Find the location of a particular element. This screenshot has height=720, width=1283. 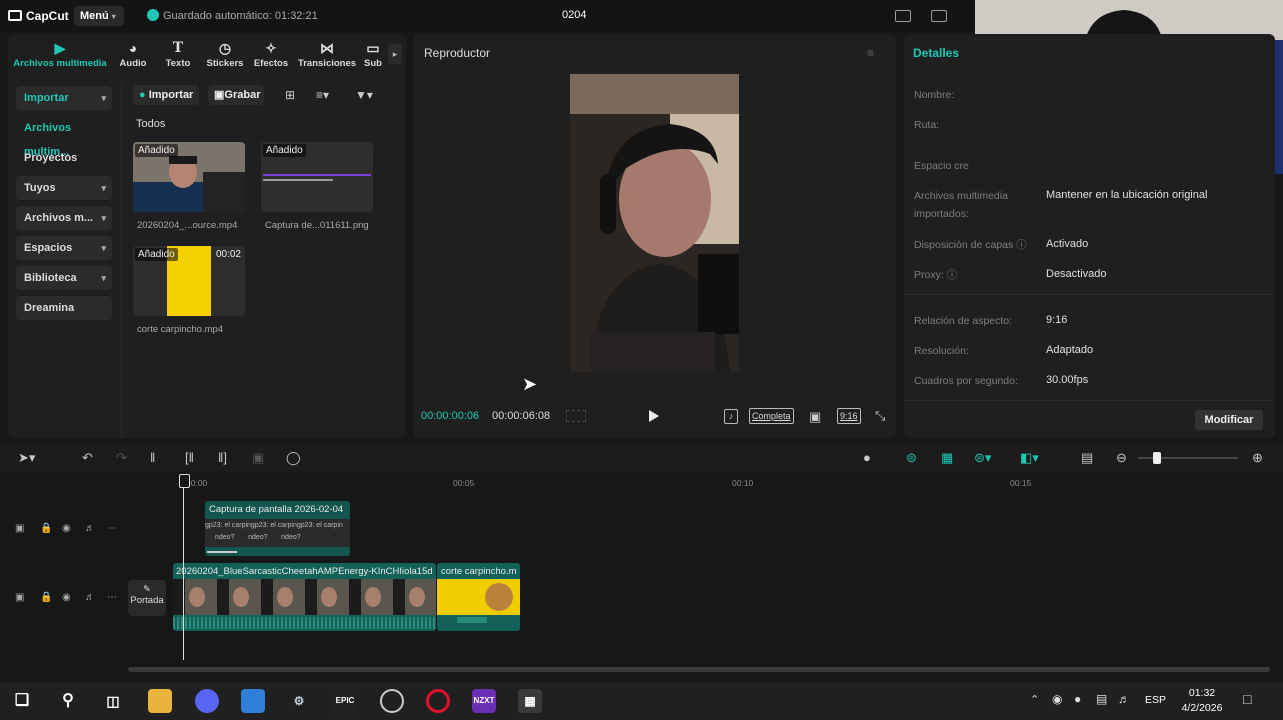

clip-corte-carpincho: corte carpincho.m is located at coordinates (478, 597).